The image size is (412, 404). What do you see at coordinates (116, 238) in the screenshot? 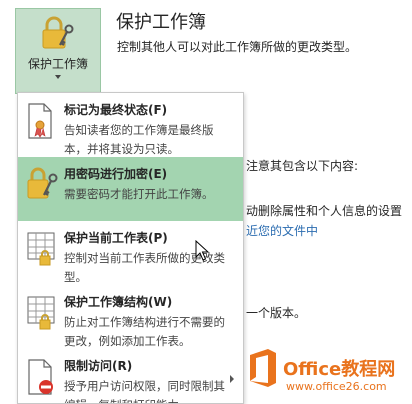
I see `menu-item-title: 保护当前工作表(P)` at bounding box center [116, 238].